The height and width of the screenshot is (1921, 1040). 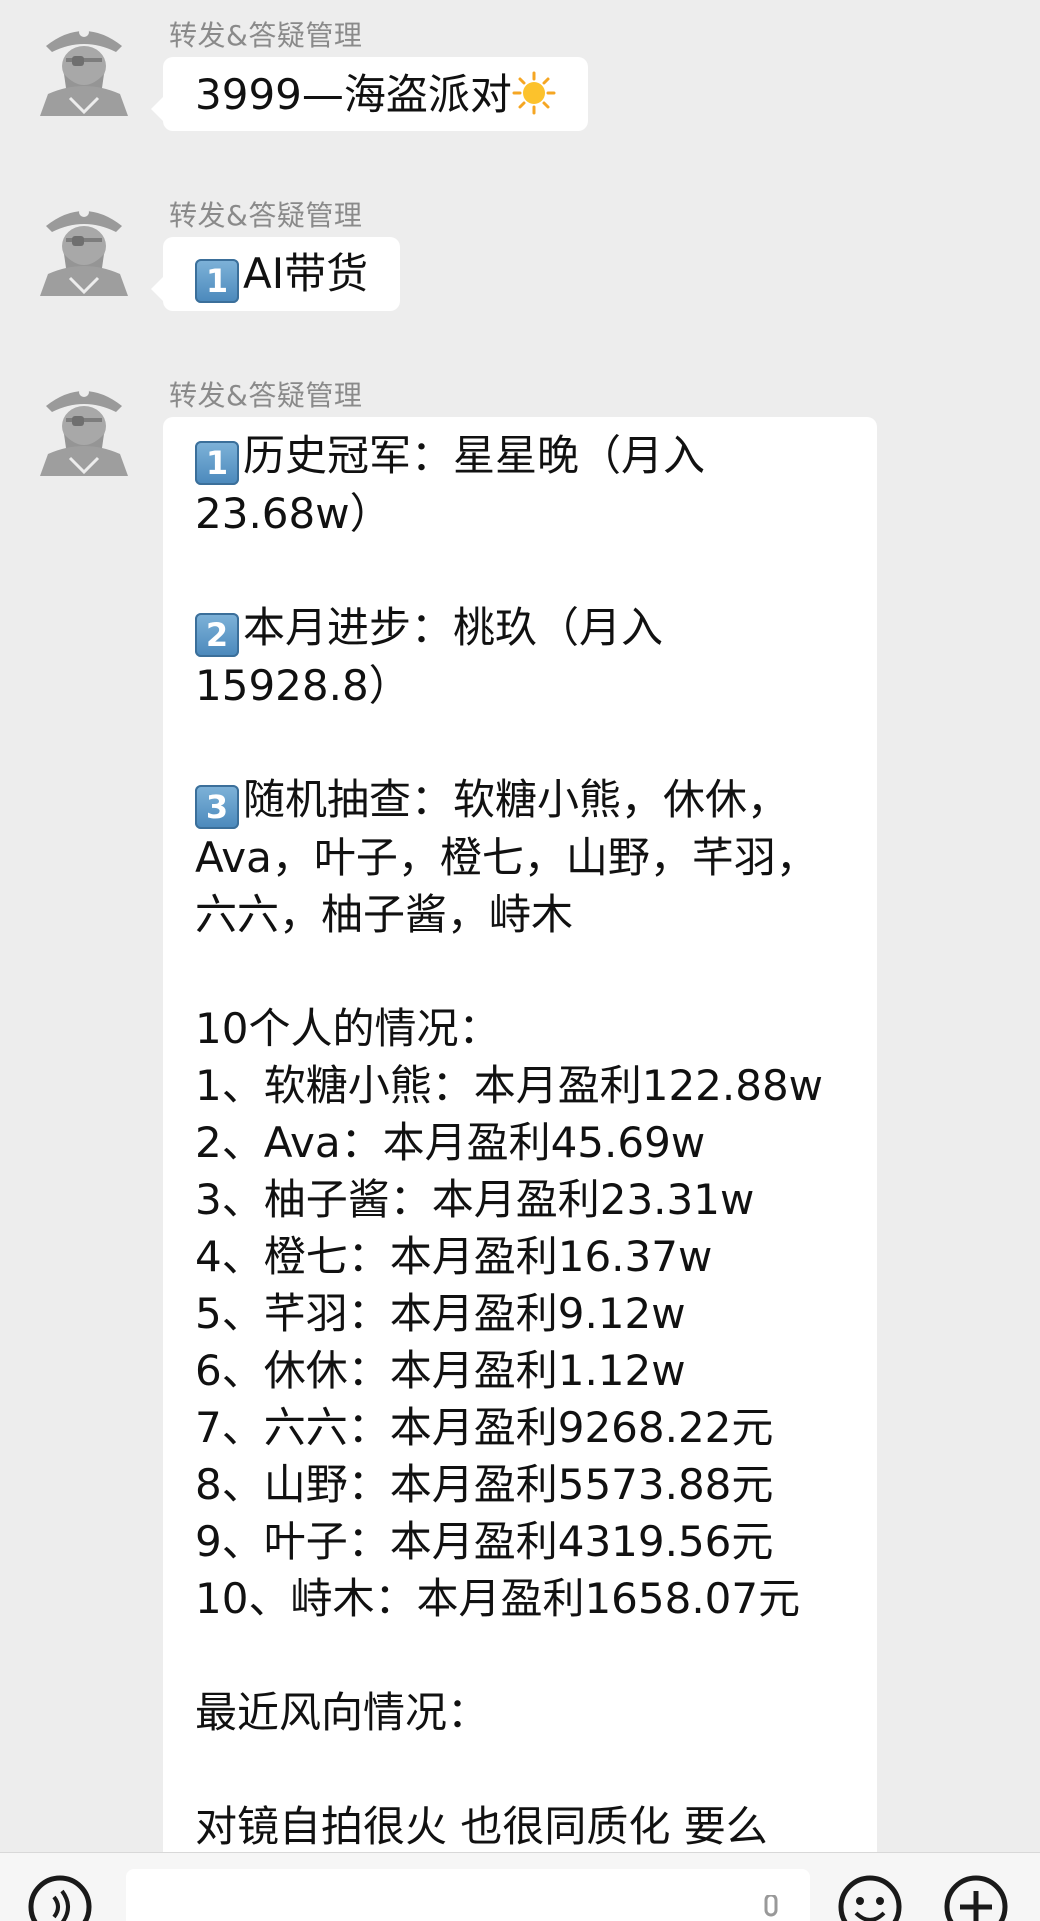 I want to click on message-line: 最近风向情况：, so click(x=342, y=1712).